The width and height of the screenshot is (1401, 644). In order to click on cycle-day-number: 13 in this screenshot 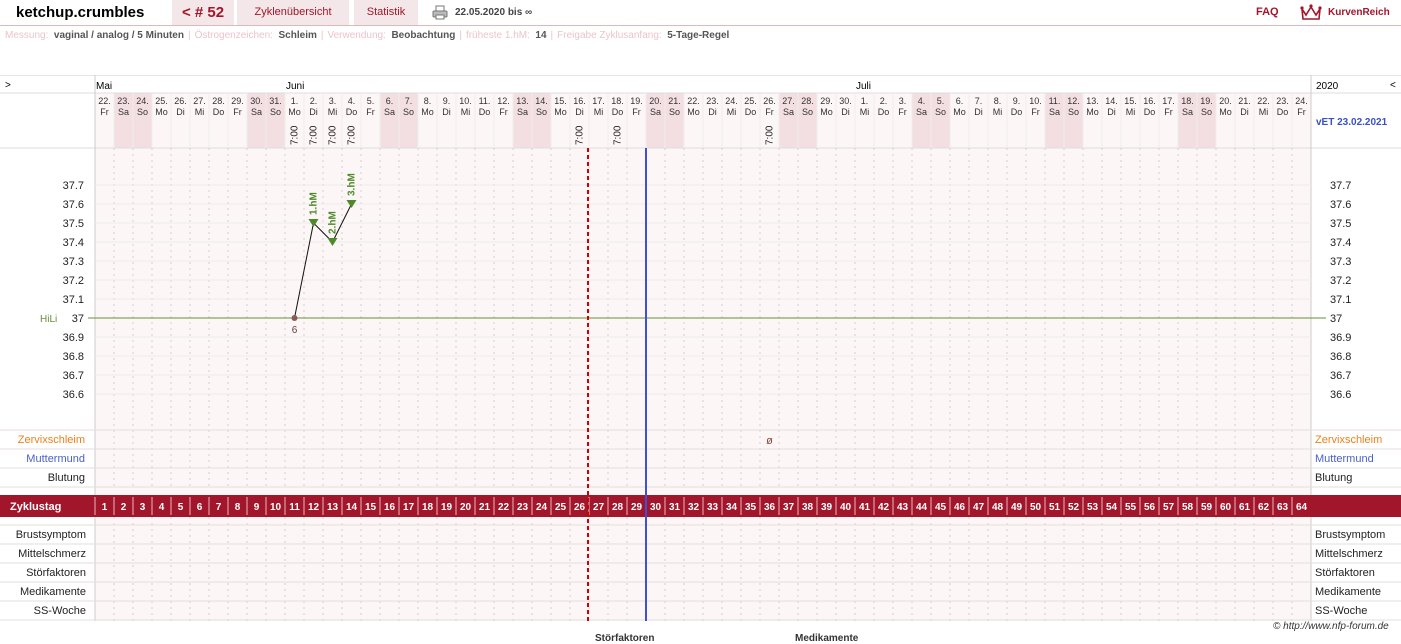, I will do `click(333, 507)`.